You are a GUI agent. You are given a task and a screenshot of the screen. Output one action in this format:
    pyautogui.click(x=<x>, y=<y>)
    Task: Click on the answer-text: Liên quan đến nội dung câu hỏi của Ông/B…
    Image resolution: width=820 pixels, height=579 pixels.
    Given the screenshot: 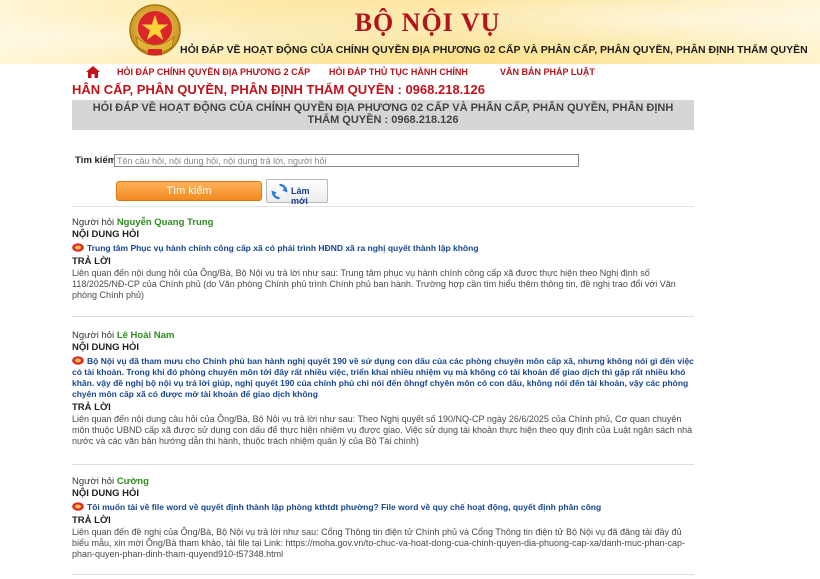 What is the action you would take?
    pyautogui.click(x=382, y=430)
    